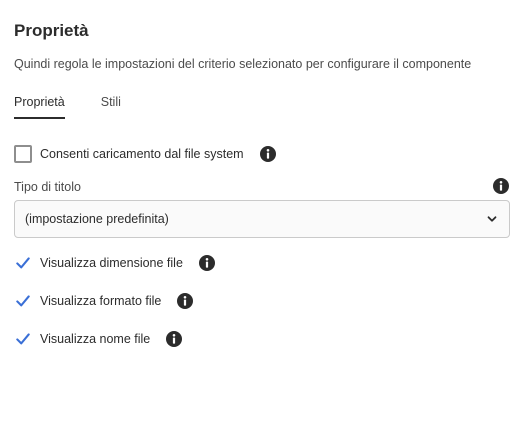  What do you see at coordinates (47, 187) in the screenshot?
I see `title-type-label: Tipo di titolo` at bounding box center [47, 187].